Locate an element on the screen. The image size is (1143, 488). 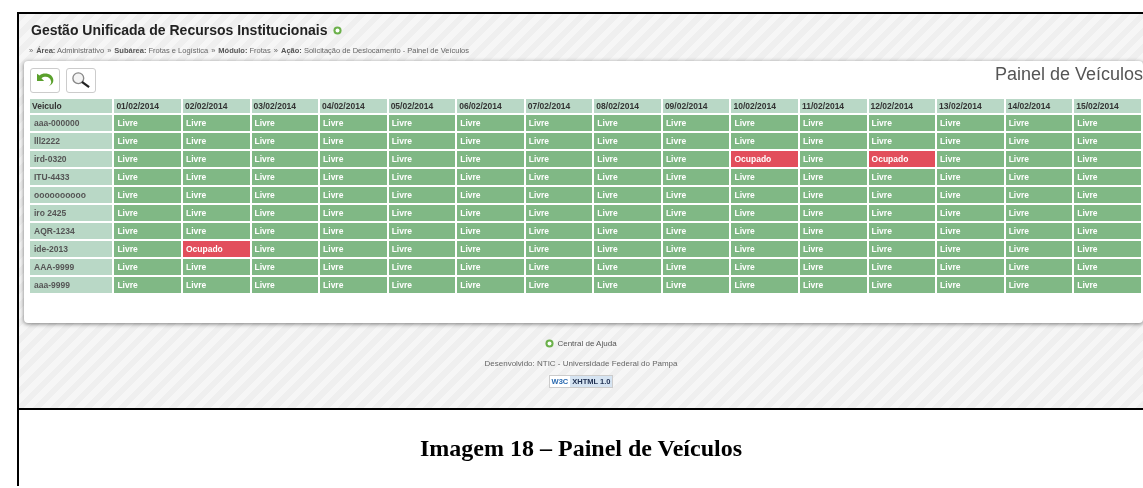
help-icon is located at coordinates (338, 30).